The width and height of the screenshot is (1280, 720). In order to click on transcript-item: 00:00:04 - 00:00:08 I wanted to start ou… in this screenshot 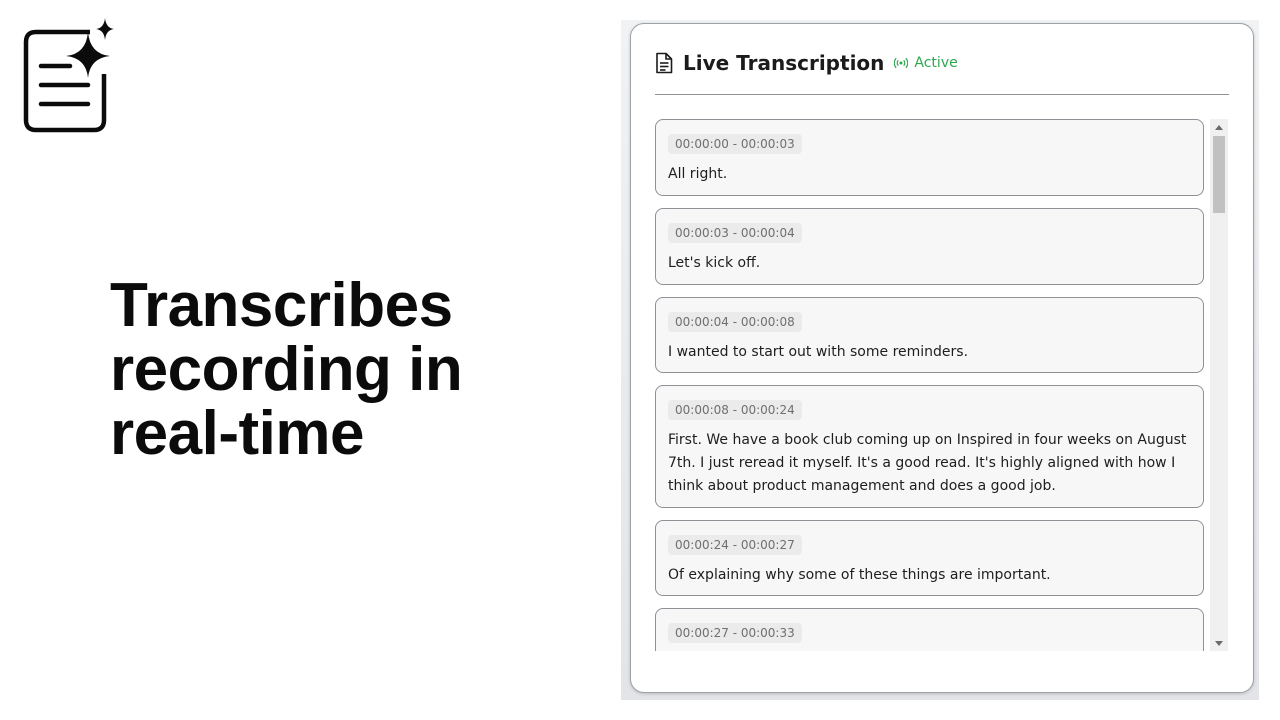, I will do `click(929, 335)`.